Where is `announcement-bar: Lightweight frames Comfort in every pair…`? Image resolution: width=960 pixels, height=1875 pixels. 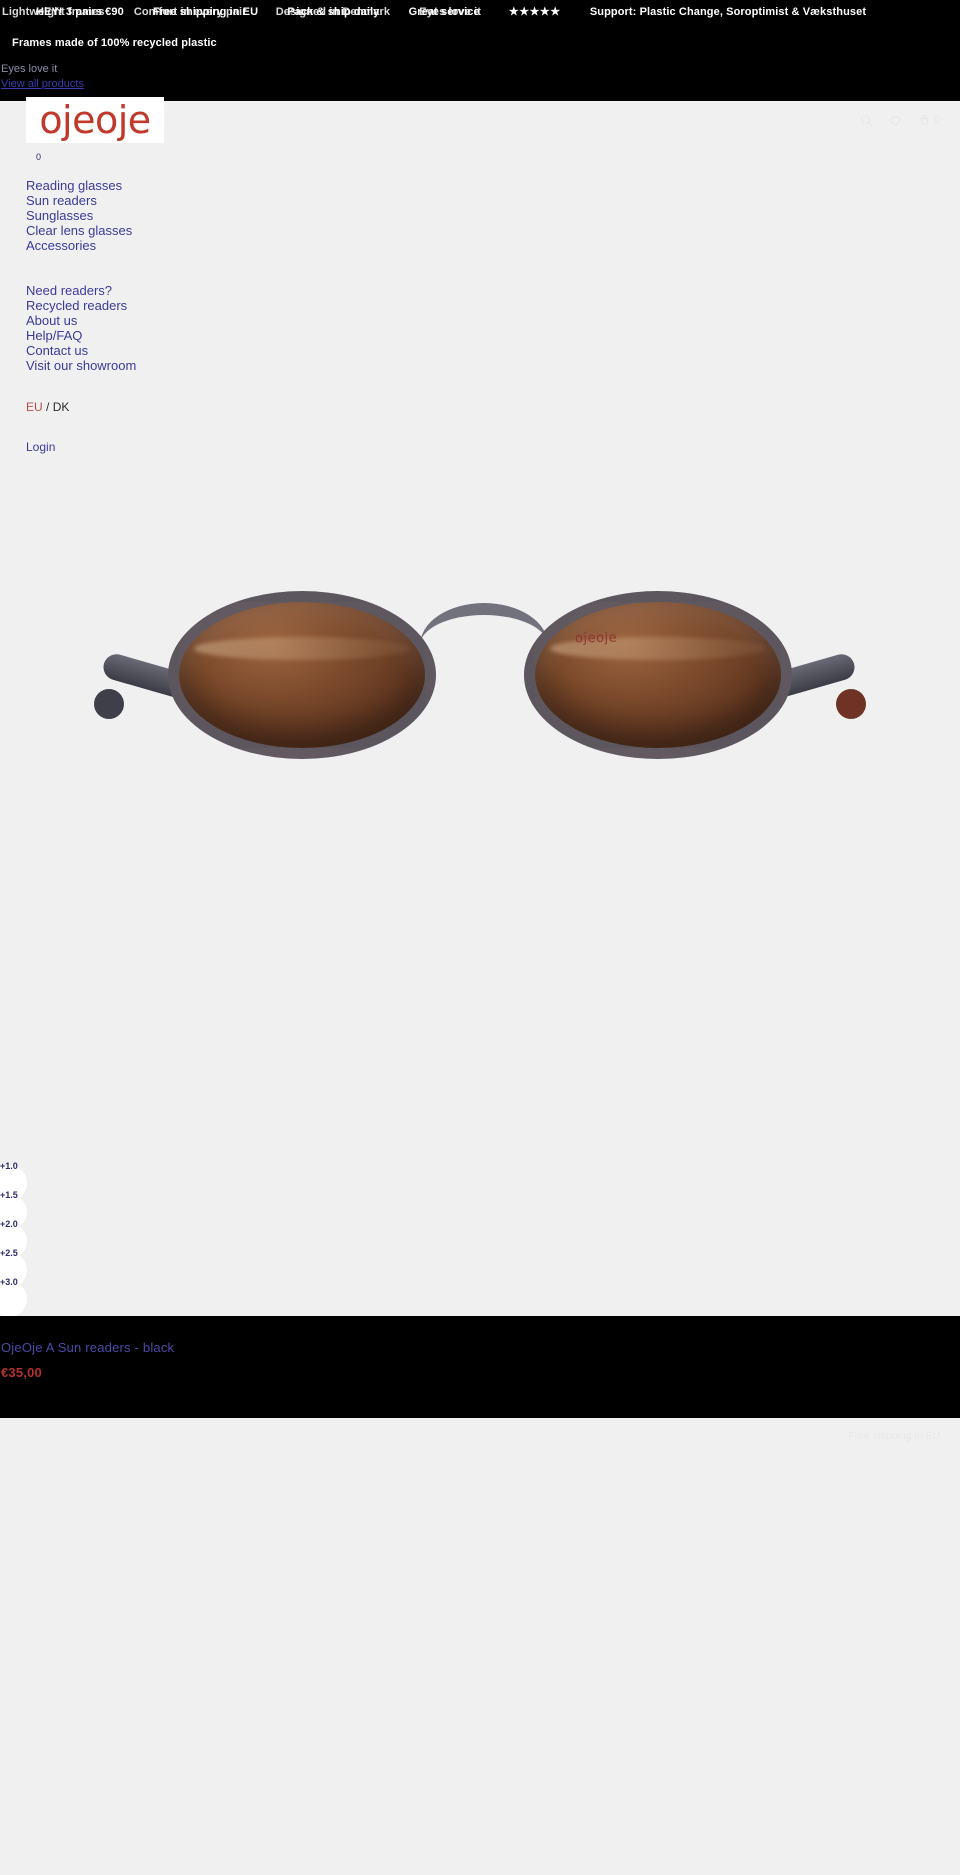
announcement-bar: Lightweight frames Comfort in every pair… is located at coordinates (480, 50).